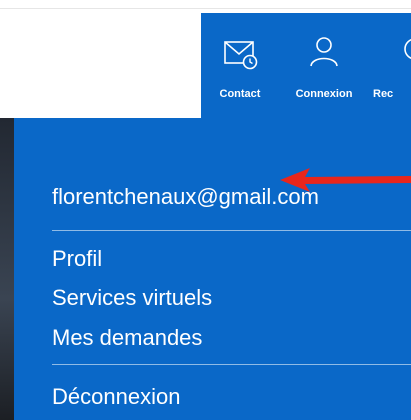  I want to click on menu-item-services-virtuels: Services virtuels, so click(132, 298).